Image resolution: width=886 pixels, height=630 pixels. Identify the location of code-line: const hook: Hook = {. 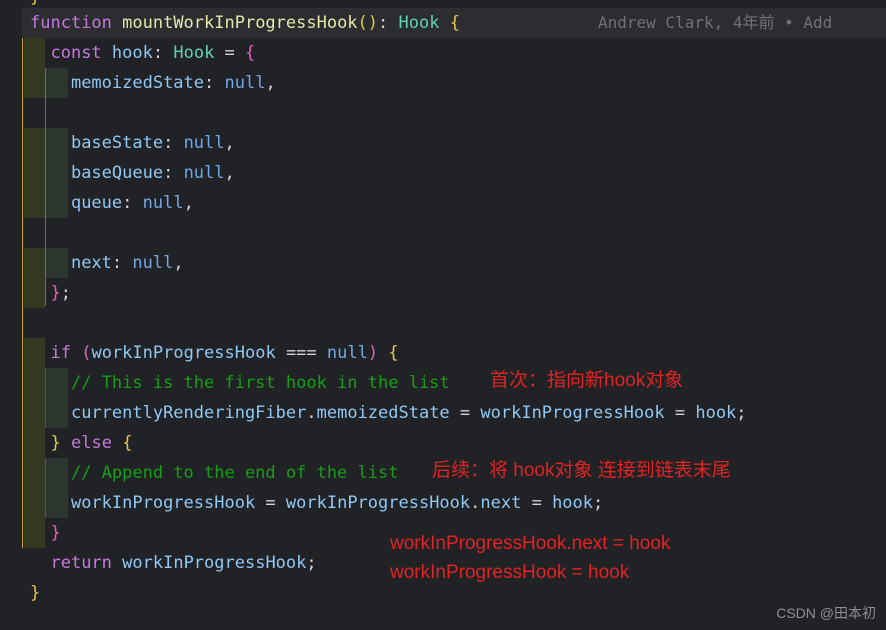
(142, 53).